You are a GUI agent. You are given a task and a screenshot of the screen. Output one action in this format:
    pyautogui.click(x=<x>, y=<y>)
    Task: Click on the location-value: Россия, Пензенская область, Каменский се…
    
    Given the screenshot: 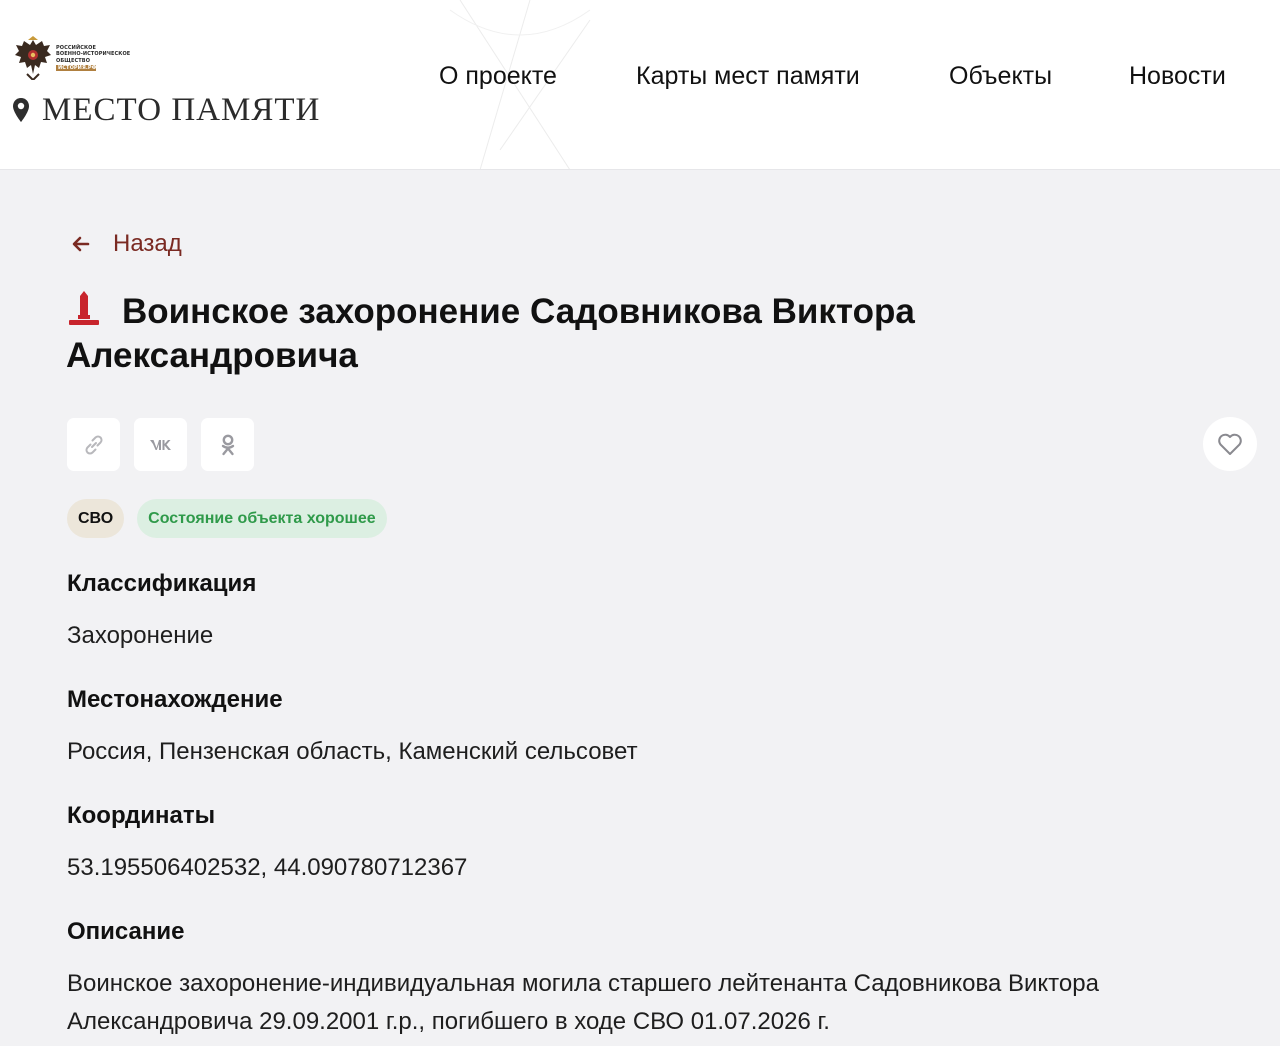 What is the action you would take?
    pyautogui.click(x=352, y=751)
    